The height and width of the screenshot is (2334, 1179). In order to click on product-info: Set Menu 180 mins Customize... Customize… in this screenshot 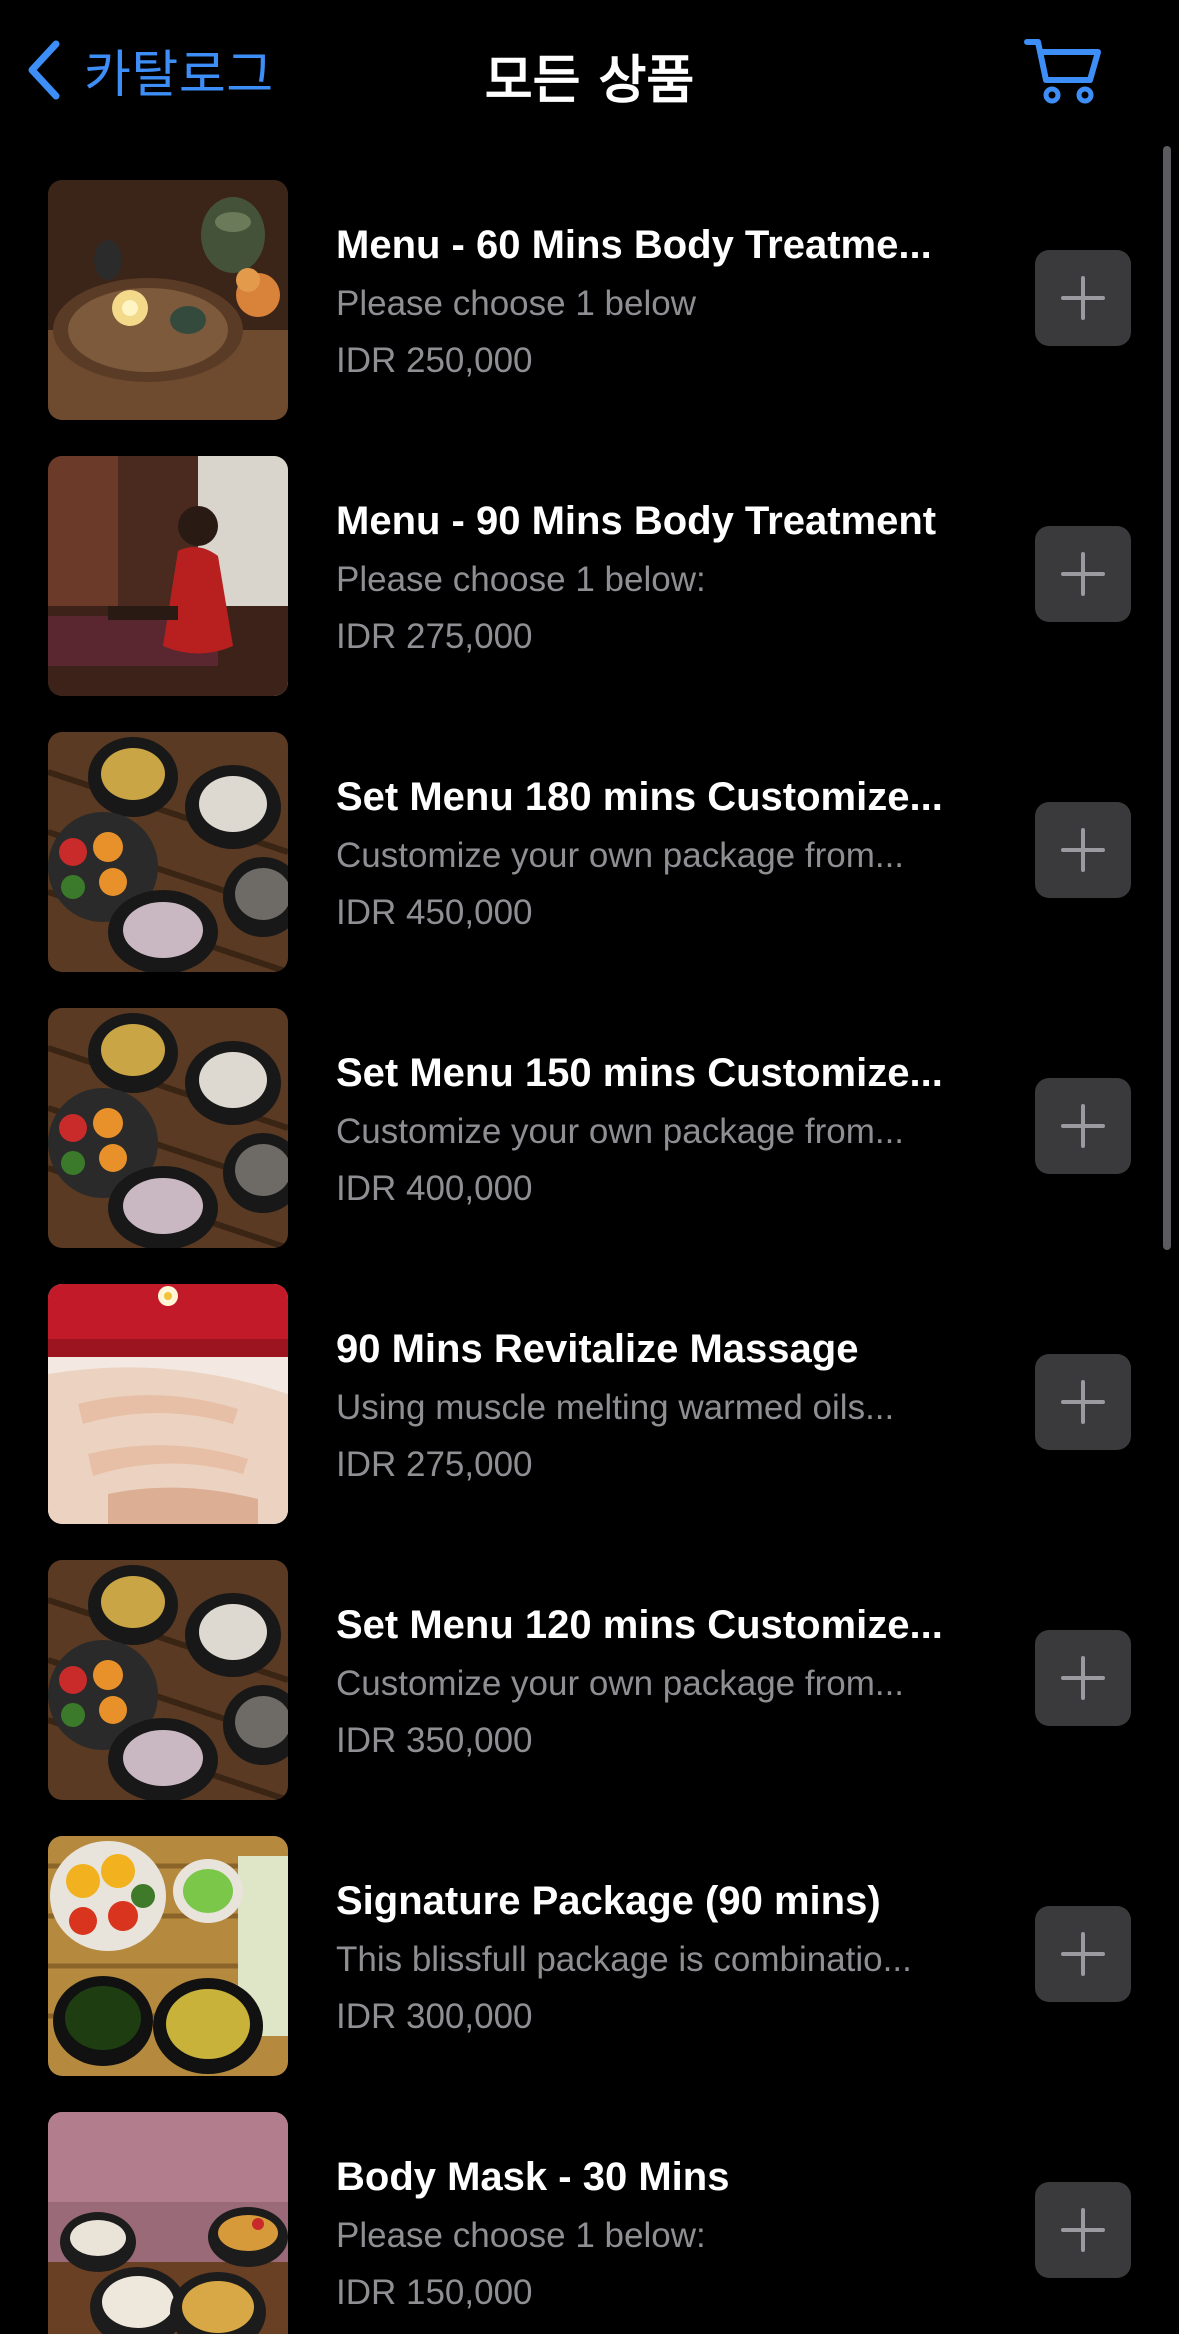, I will do `click(661, 853)`.